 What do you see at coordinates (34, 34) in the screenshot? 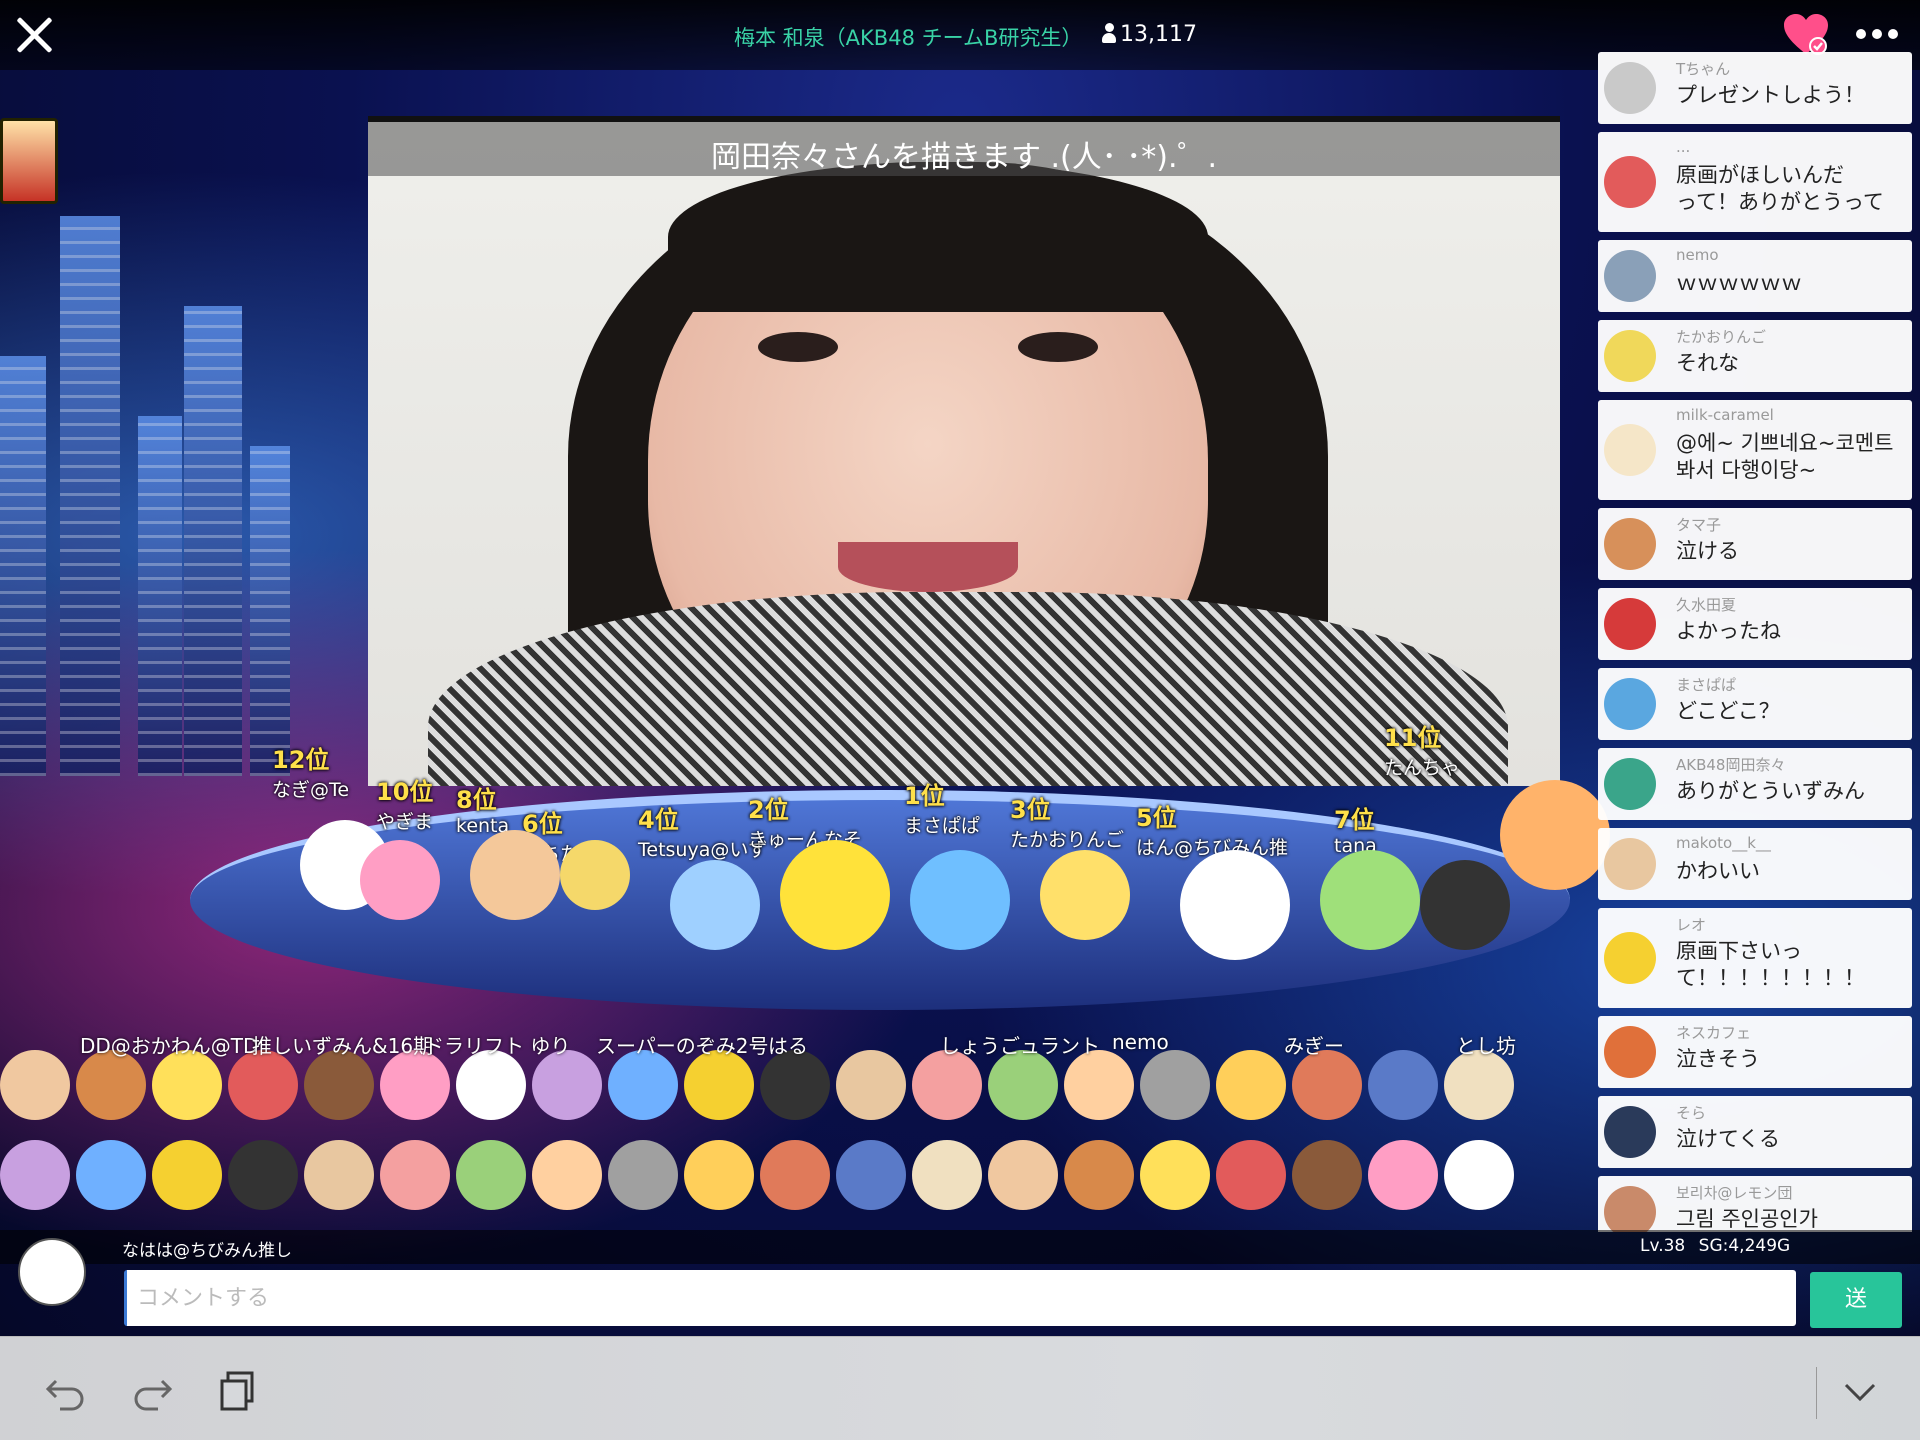
I see `close-button` at bounding box center [34, 34].